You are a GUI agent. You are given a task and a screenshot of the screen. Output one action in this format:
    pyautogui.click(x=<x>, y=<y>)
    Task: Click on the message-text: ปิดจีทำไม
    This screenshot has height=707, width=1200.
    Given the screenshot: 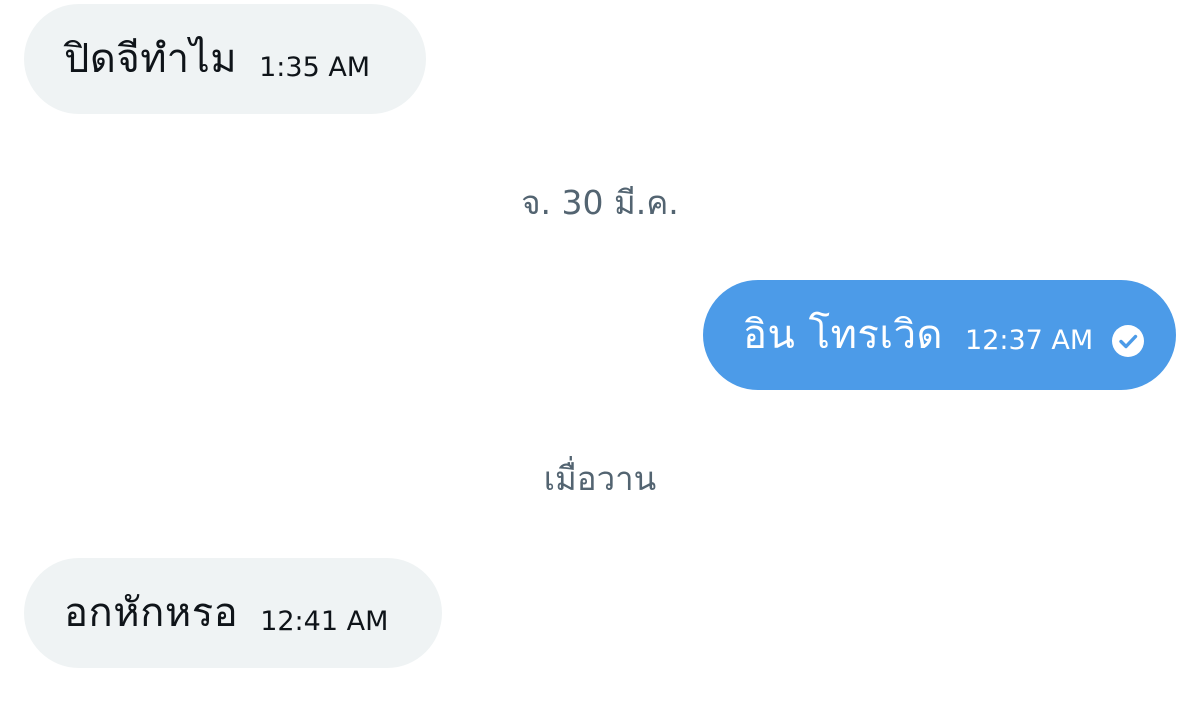 What is the action you would take?
    pyautogui.click(x=151, y=59)
    